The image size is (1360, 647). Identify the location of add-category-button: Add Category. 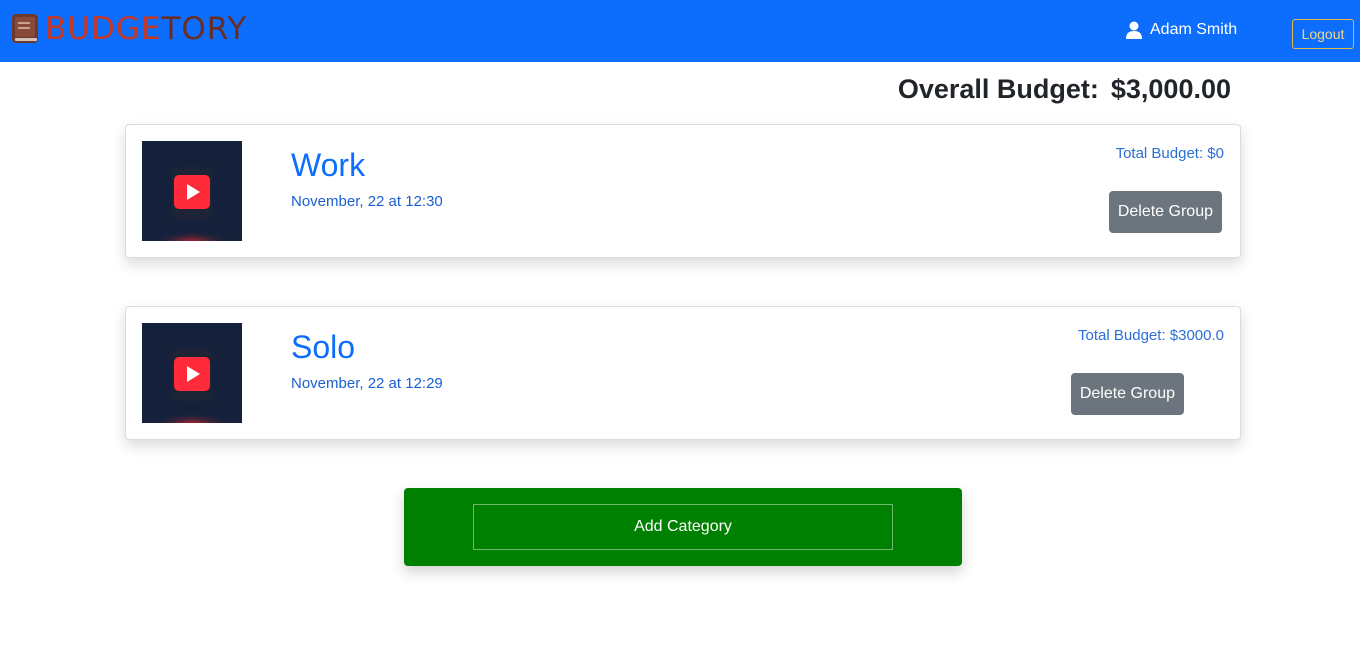
(683, 527).